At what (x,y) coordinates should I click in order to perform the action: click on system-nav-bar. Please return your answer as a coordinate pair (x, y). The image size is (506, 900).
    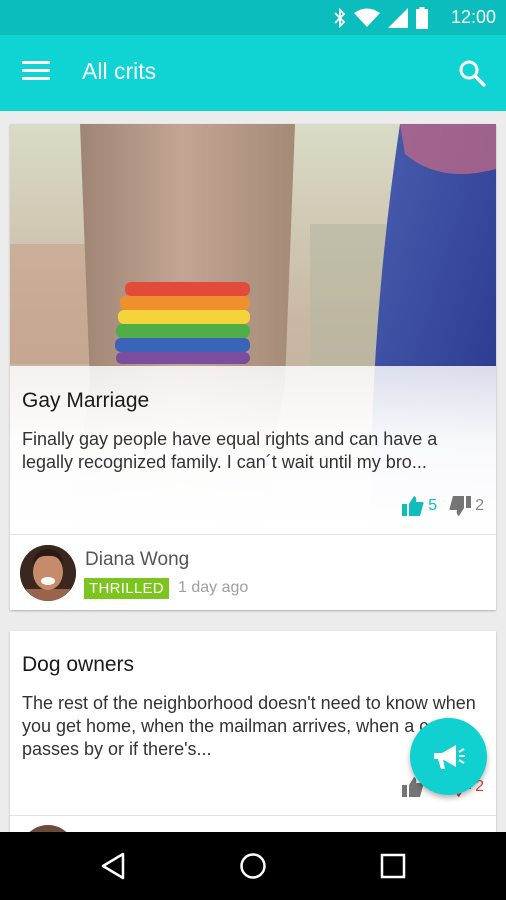
    Looking at the image, I should click on (253, 866).